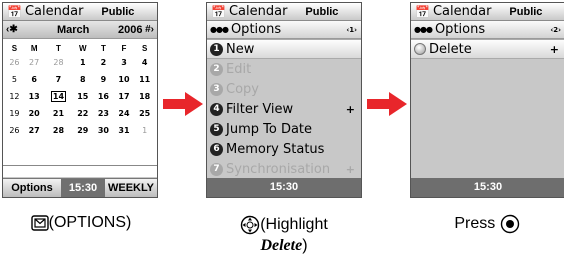  Describe the element at coordinates (240, 49) in the screenshot. I see `menu-item-label: New` at that location.